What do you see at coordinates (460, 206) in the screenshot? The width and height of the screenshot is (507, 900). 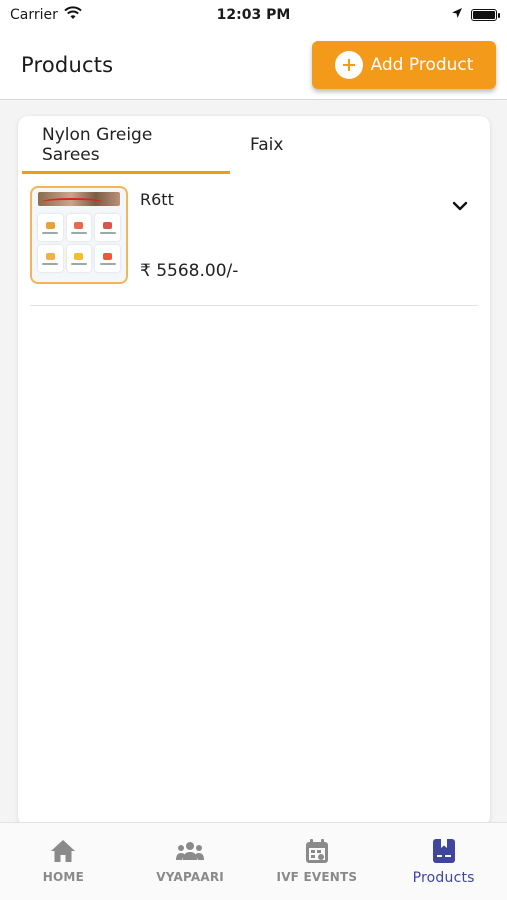 I see `chevron-down-icon` at bounding box center [460, 206].